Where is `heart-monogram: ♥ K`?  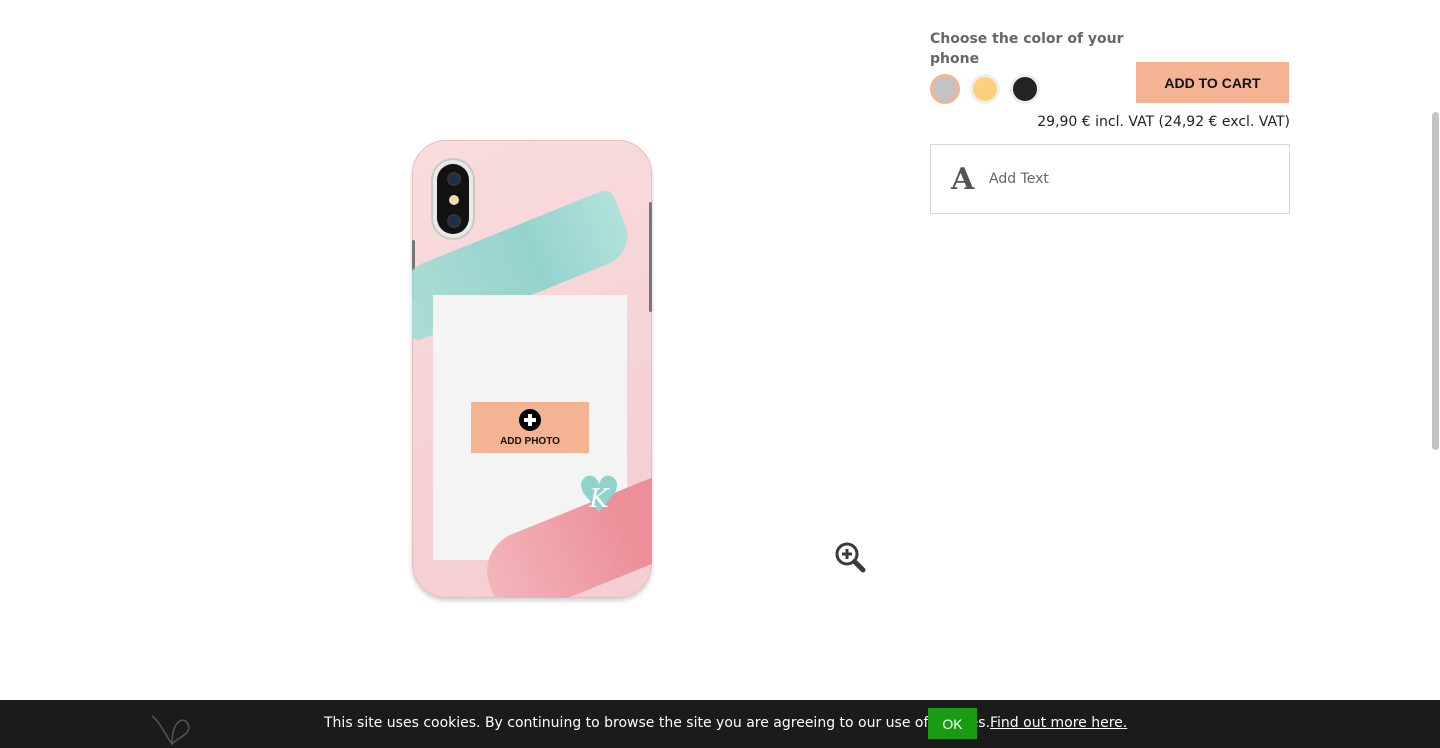
heart-monogram: ♥ K is located at coordinates (599, 495).